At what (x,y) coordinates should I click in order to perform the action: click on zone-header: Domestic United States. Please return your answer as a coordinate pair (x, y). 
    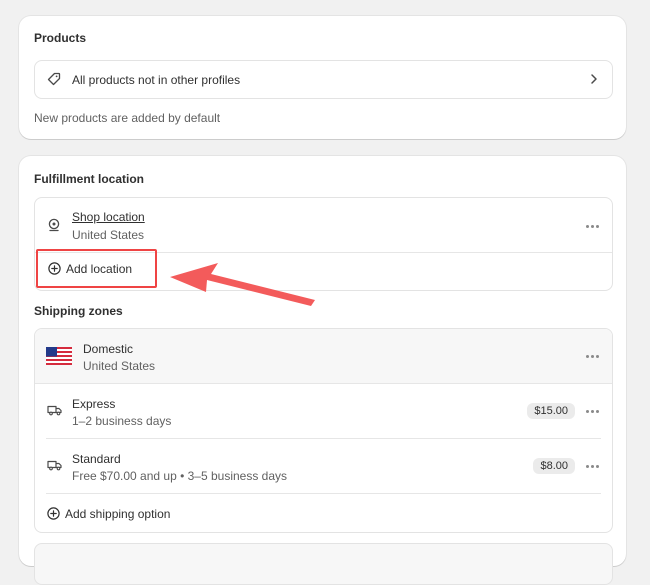
    Looking at the image, I should click on (323, 356).